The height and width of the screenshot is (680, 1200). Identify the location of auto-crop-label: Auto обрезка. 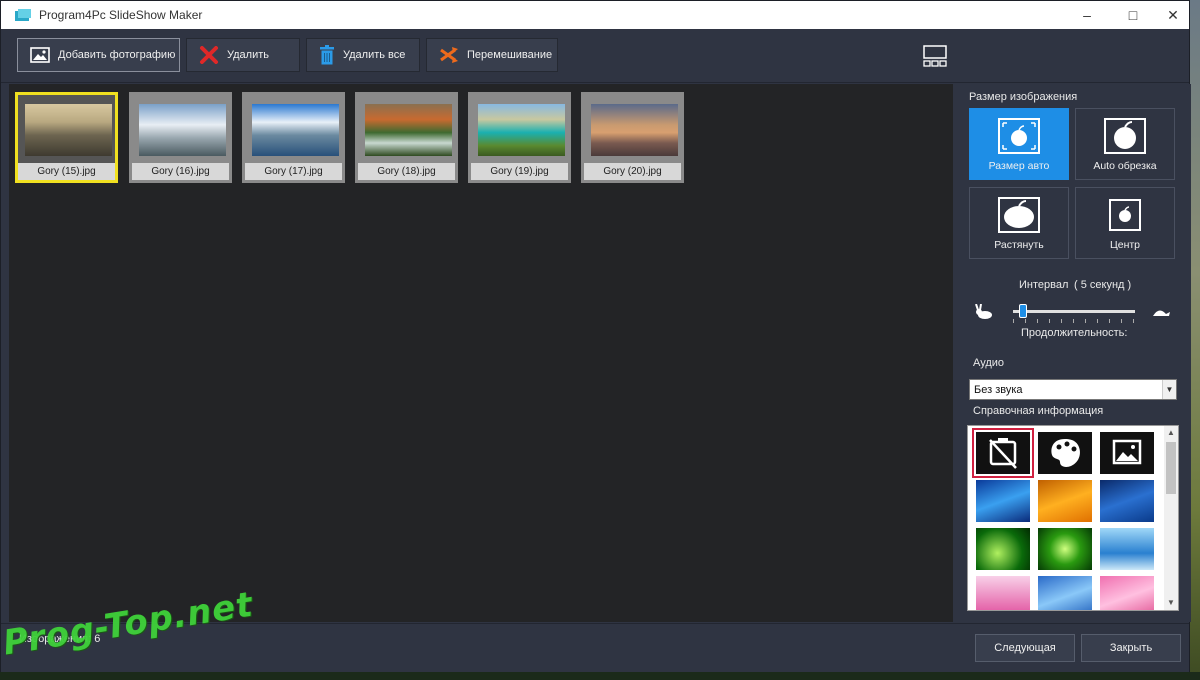
(1125, 166).